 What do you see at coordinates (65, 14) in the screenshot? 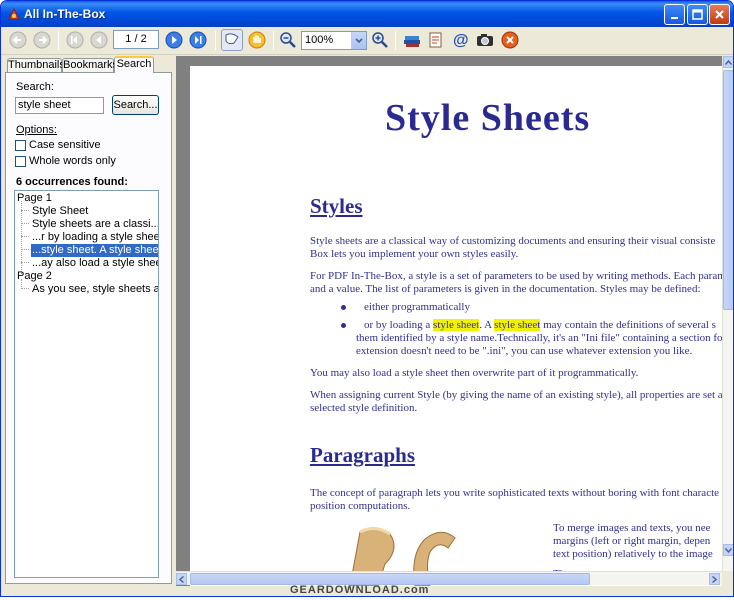
I see `window-title: All In-The-Box` at bounding box center [65, 14].